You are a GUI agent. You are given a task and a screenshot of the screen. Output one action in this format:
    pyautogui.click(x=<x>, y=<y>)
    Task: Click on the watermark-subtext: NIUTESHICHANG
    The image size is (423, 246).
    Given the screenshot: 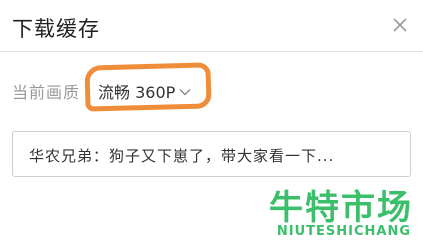 What is the action you would take?
    pyautogui.click(x=343, y=231)
    